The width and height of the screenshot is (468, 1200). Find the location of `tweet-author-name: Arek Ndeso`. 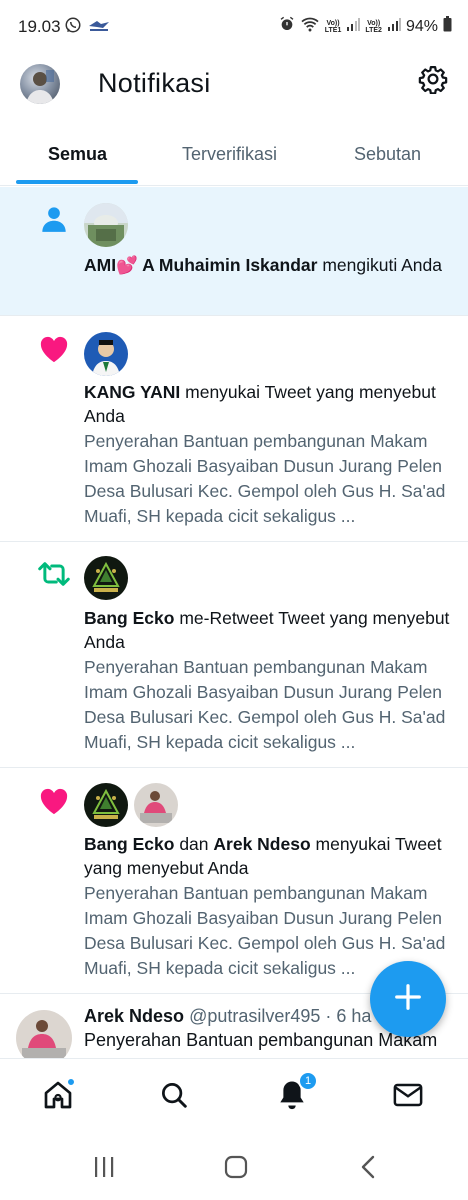

tweet-author-name: Arek Ndeso is located at coordinates (134, 1016).